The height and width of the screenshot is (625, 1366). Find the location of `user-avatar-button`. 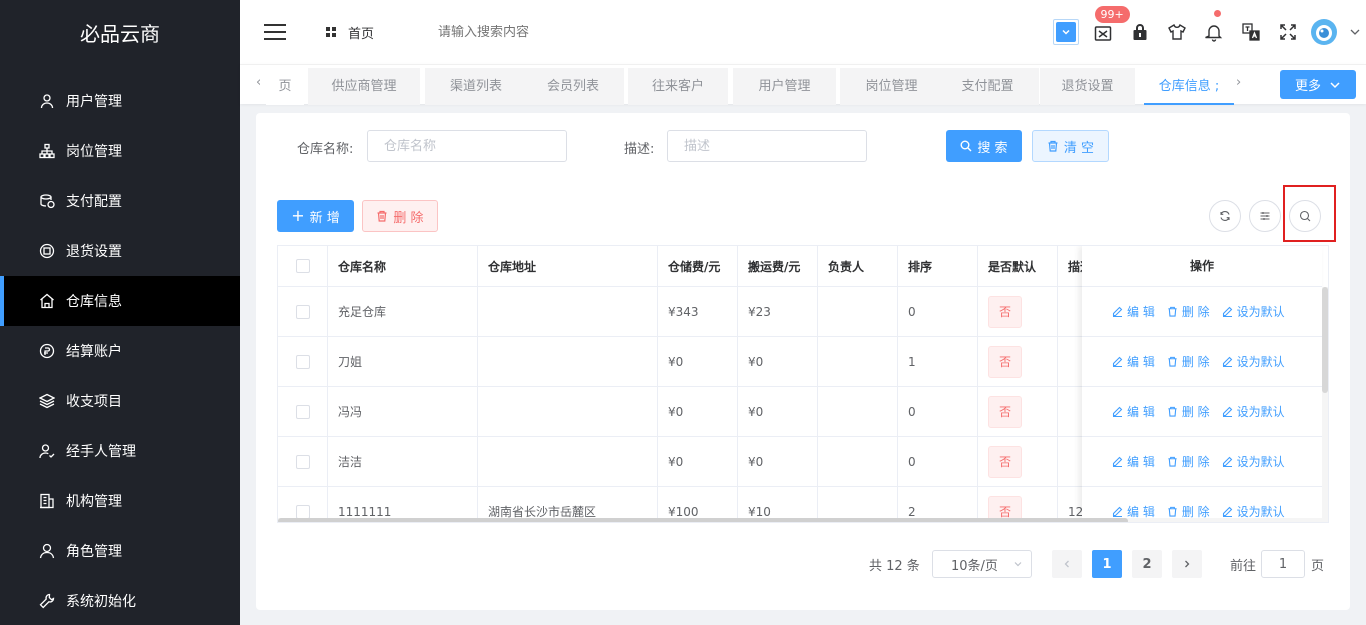

user-avatar-button is located at coordinates (1336, 32).